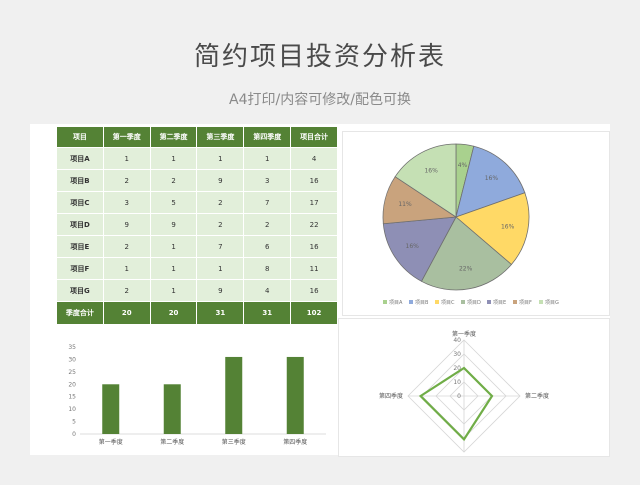  Describe the element at coordinates (234, 442) in the screenshot. I see `x-tick-label: 第三季度` at that location.